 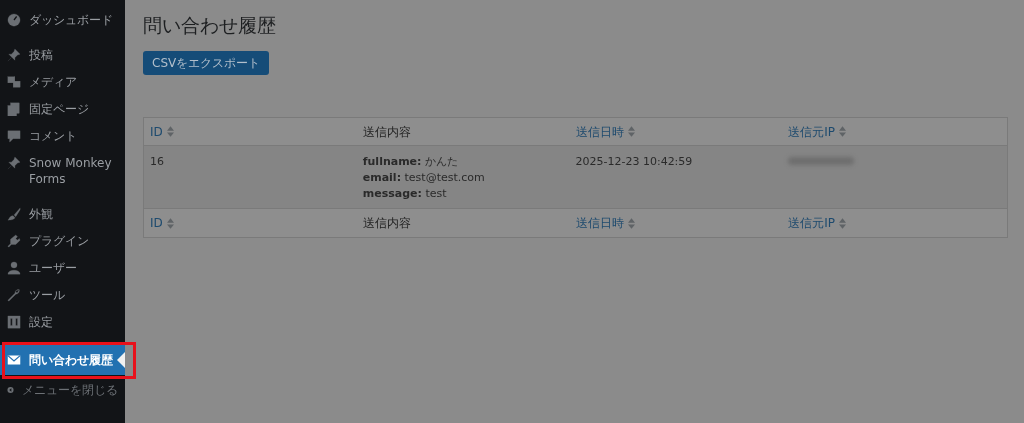 I want to click on content-line: email: test@test.com, so click(x=423, y=178).